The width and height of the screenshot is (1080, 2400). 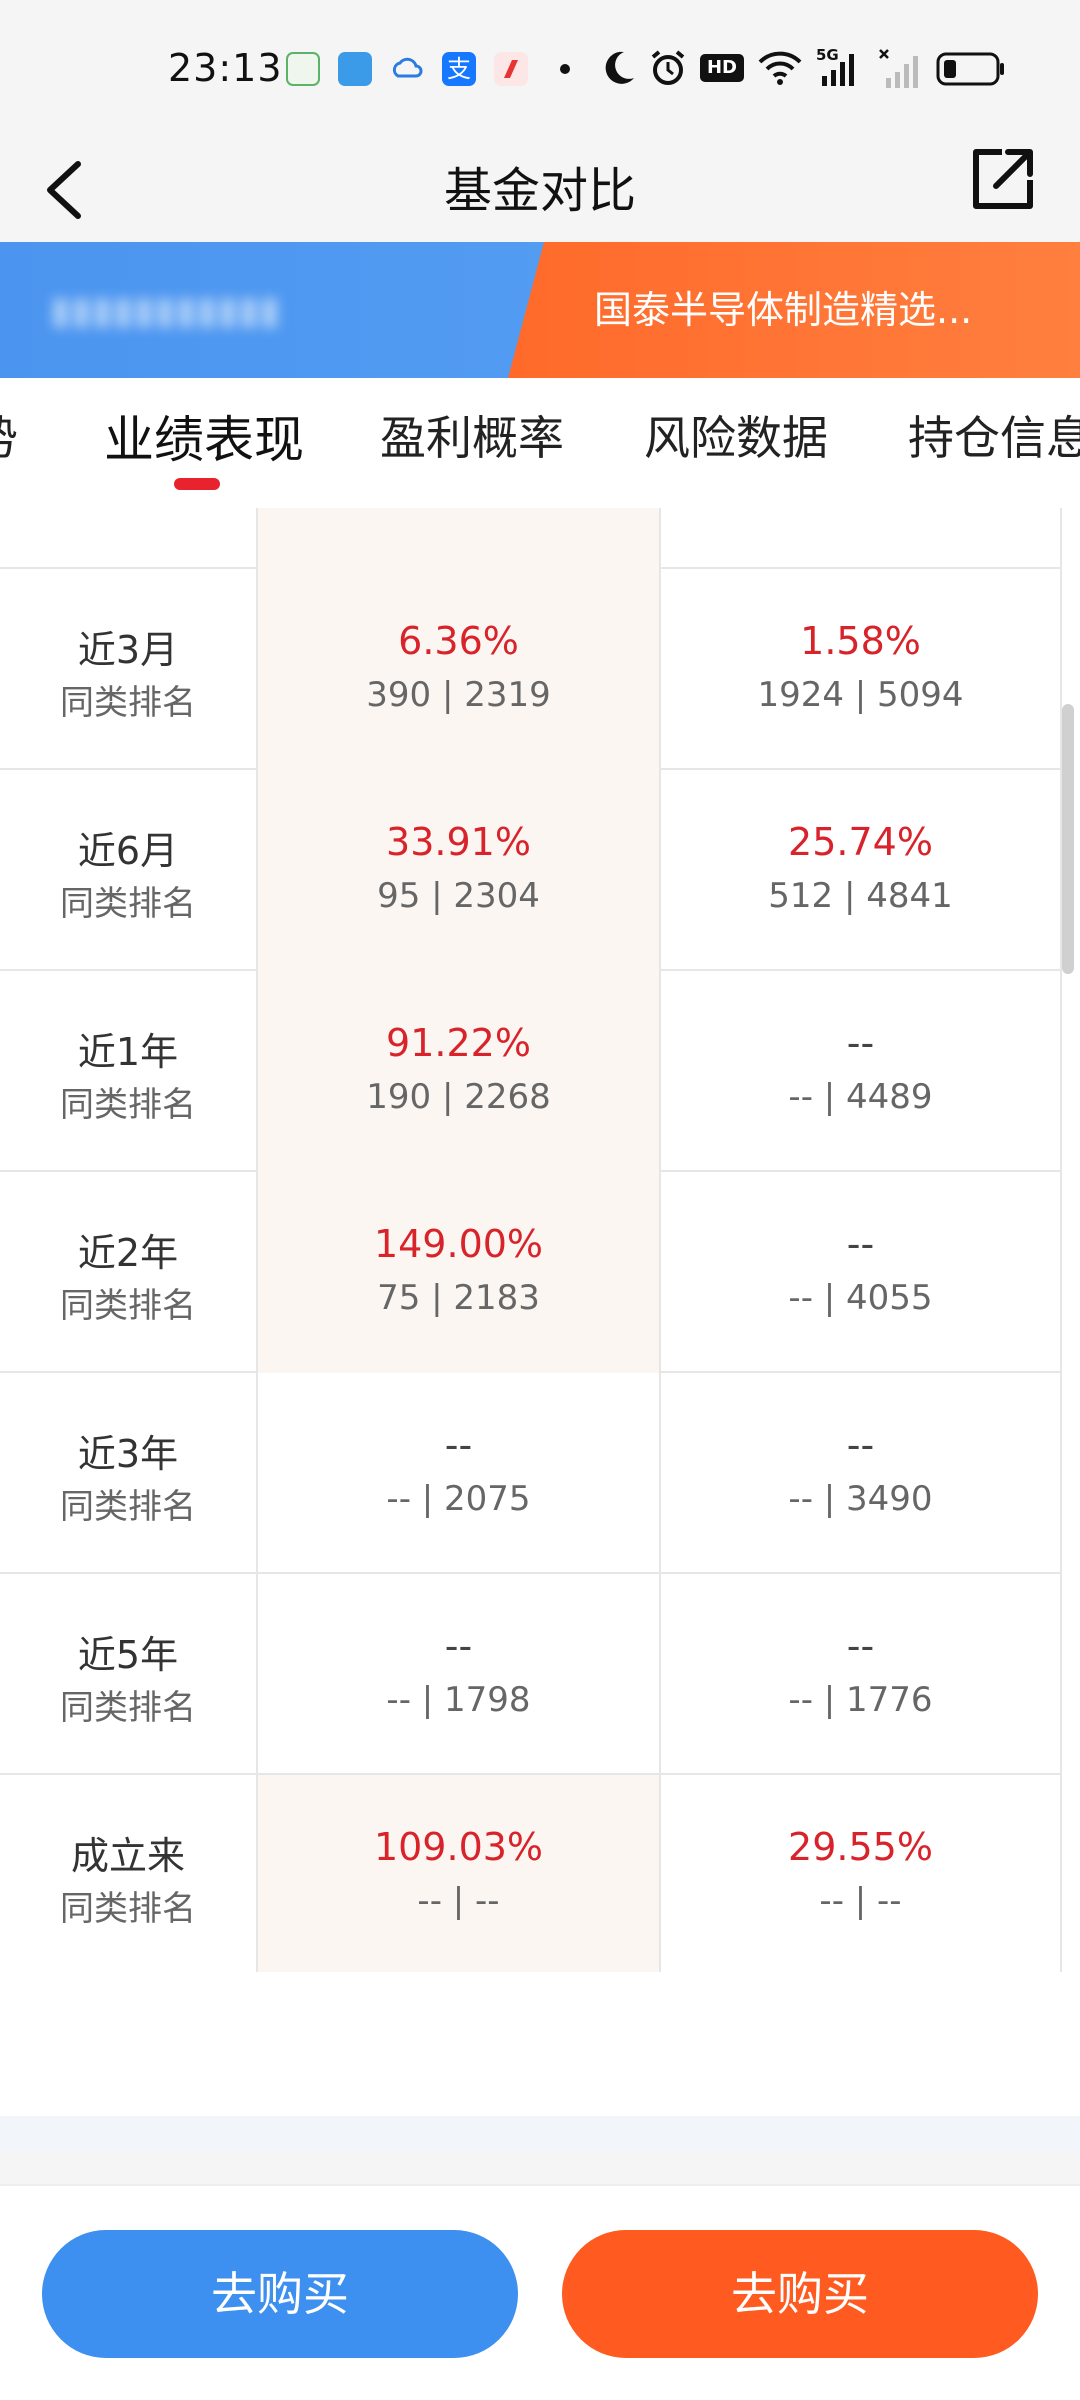 What do you see at coordinates (861, 669) in the screenshot?
I see `fund-b-cell: 1.58% 1924 | 5094` at bounding box center [861, 669].